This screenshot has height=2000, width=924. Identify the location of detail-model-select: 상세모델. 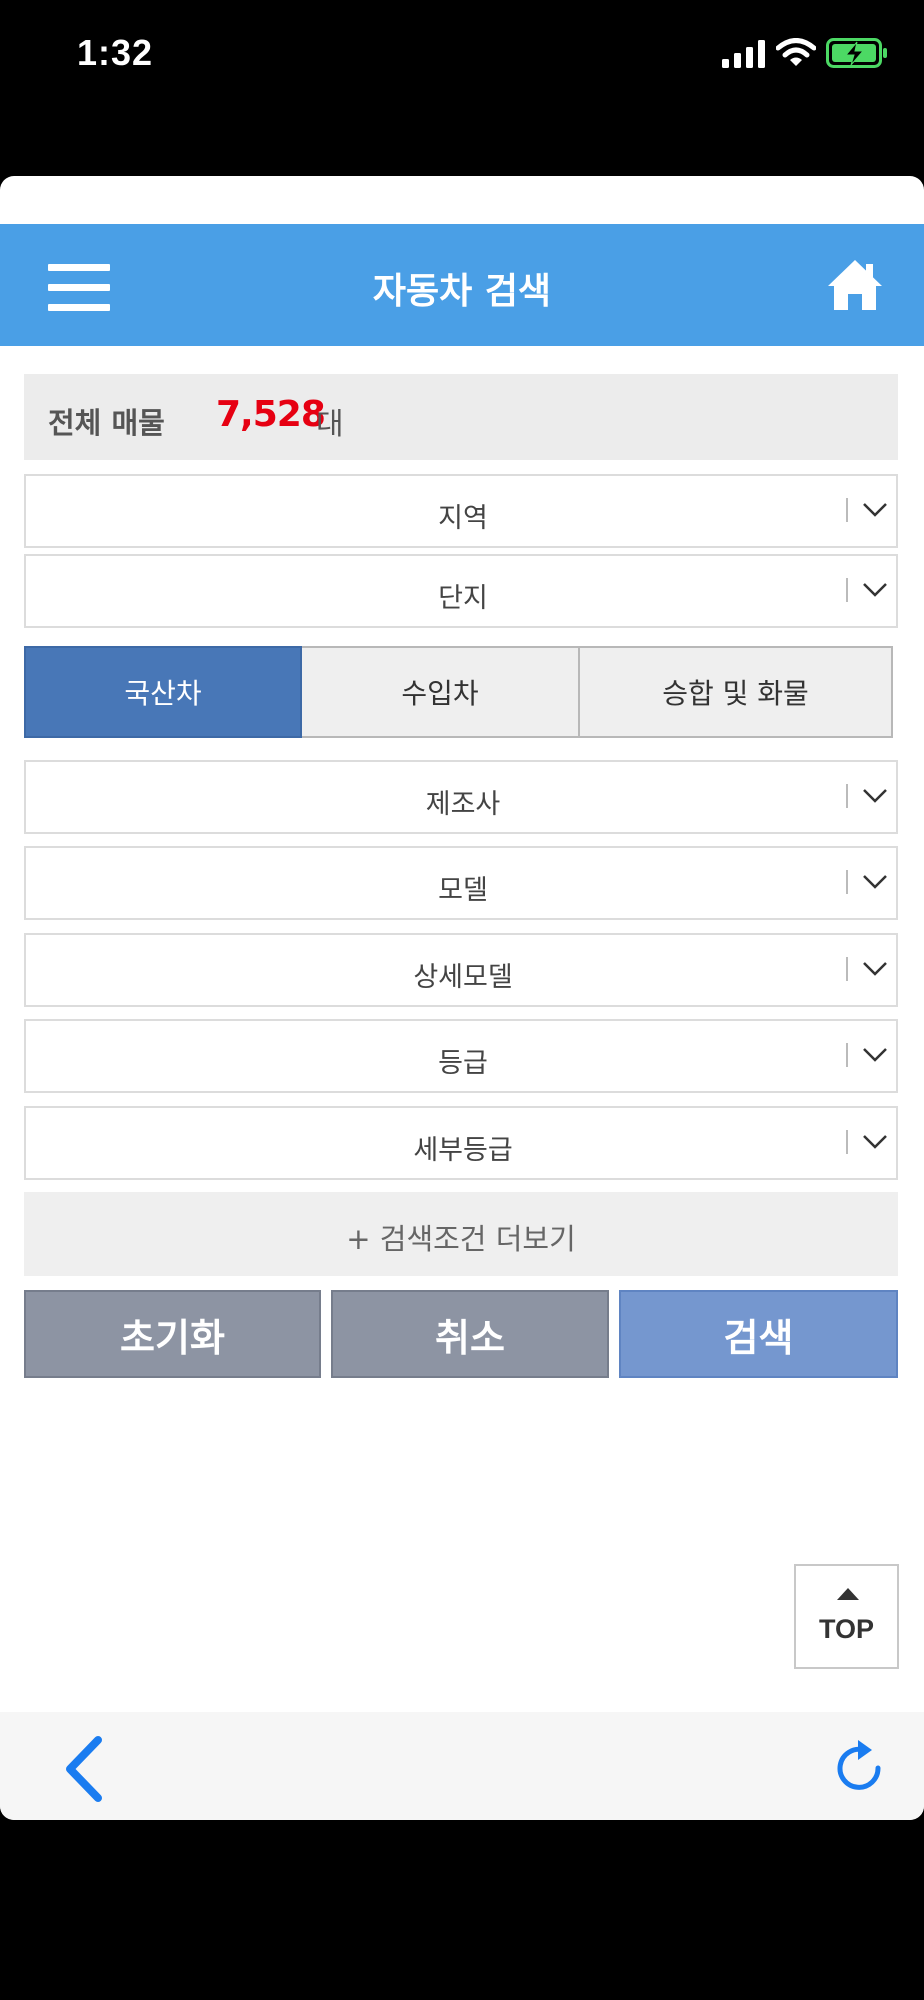
(461, 970).